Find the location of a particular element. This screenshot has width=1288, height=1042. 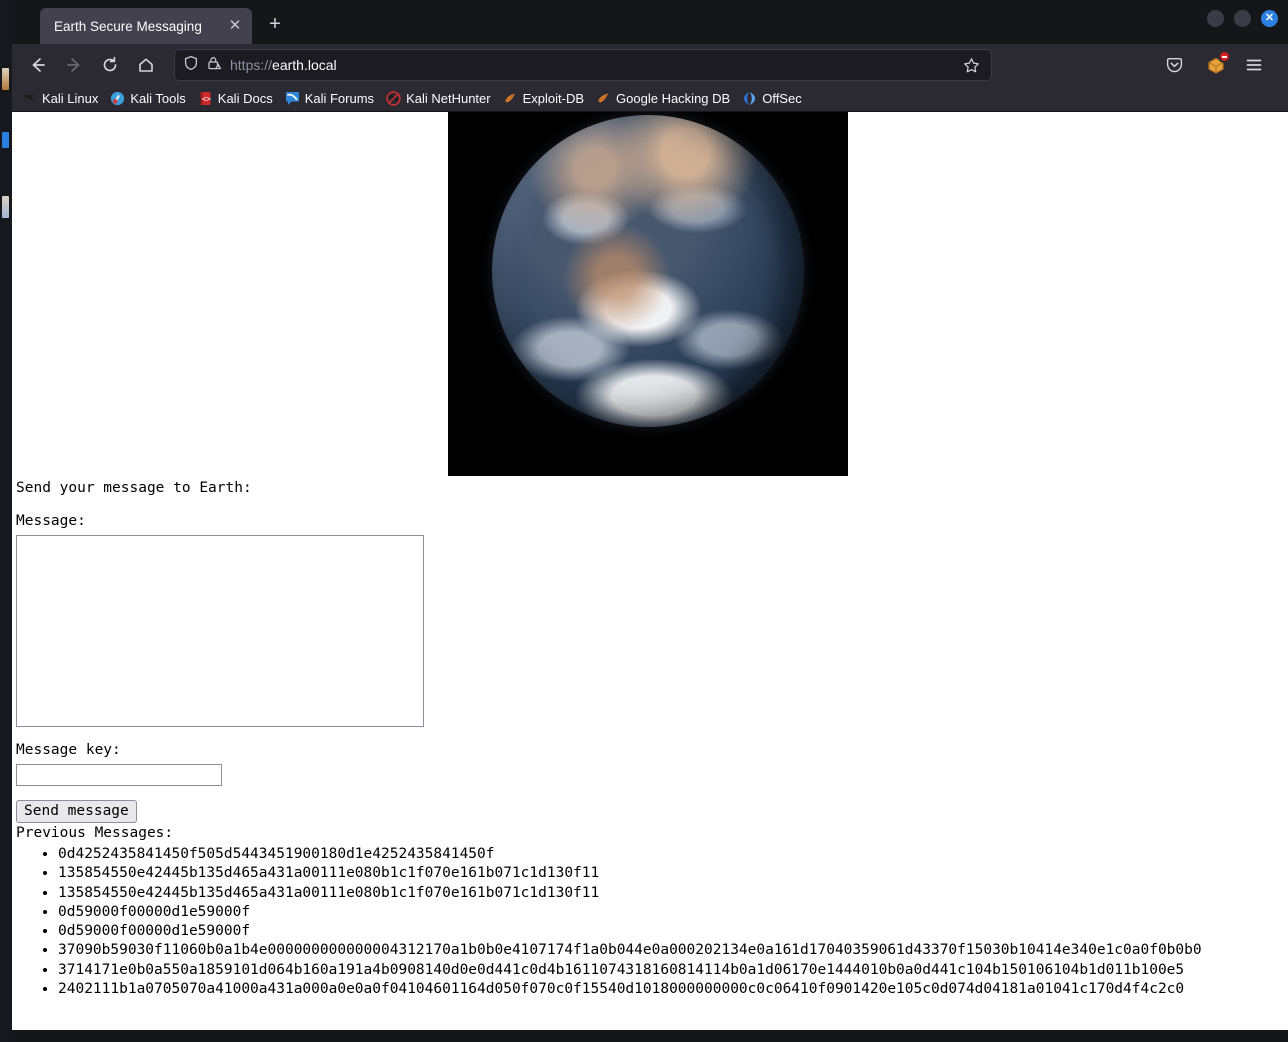

kali-nethunter-icon is located at coordinates (393, 98).